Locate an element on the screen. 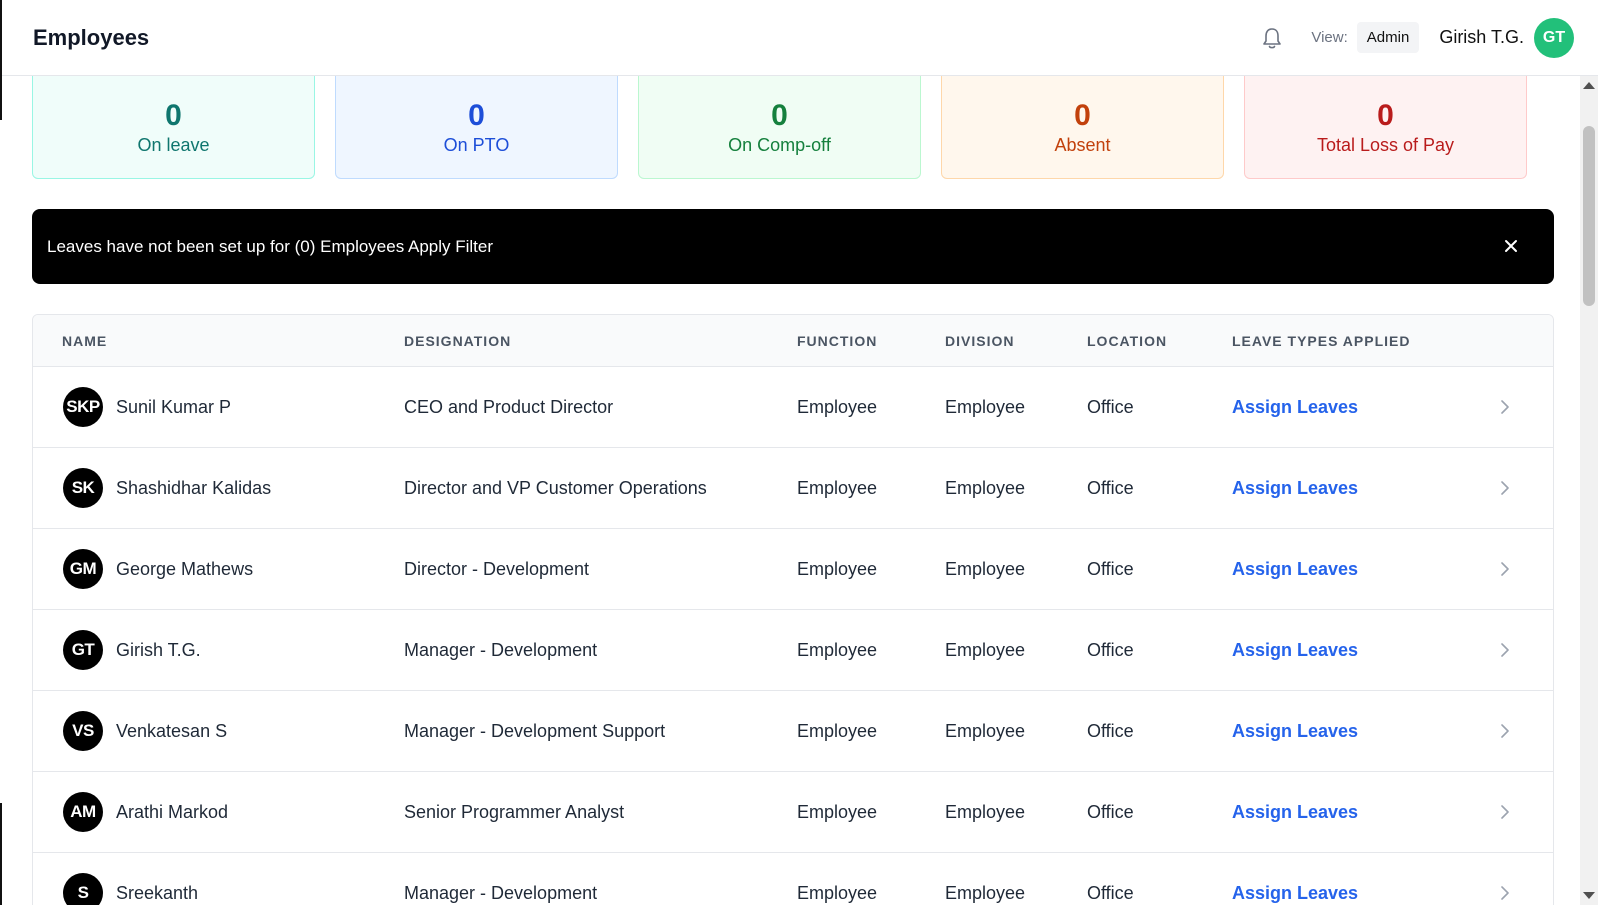  page-title: Employees is located at coordinates (91, 37).